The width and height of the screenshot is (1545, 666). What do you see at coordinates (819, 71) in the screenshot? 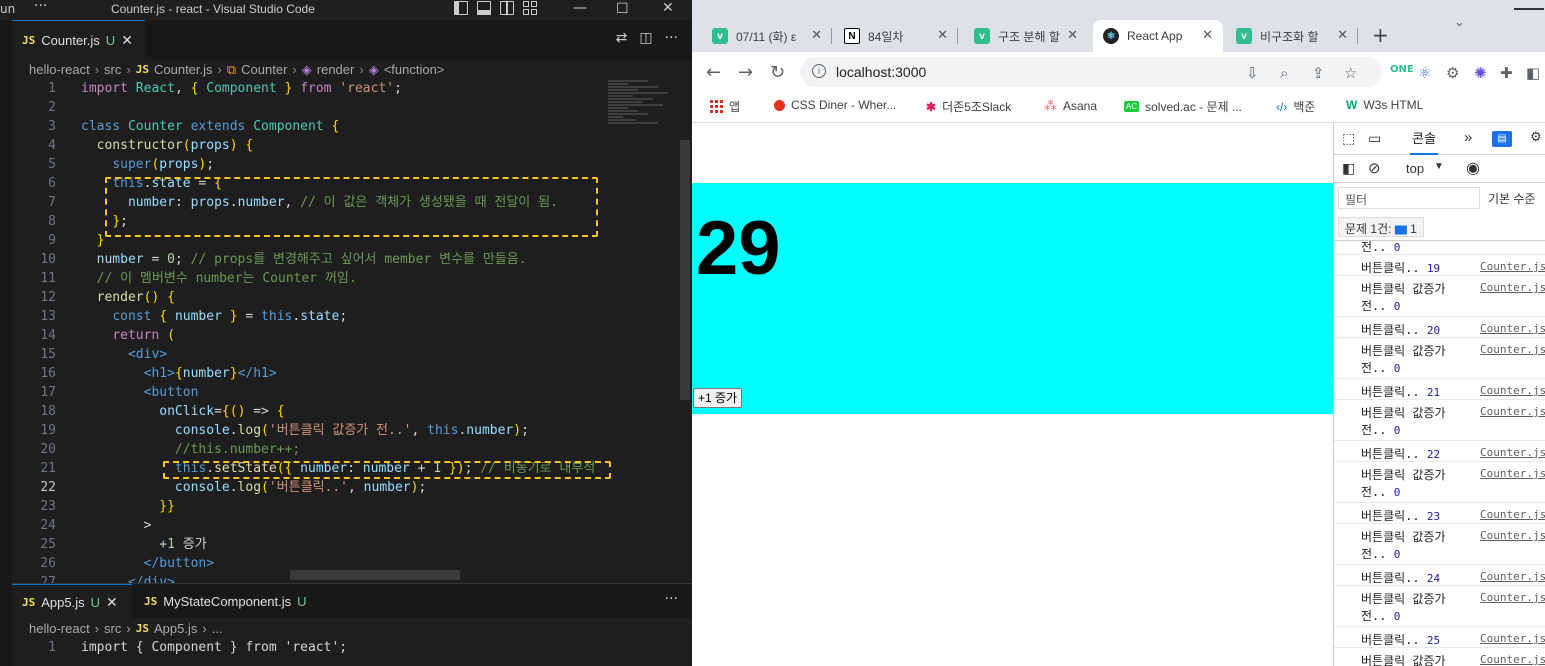
I see `site-info-icon: i` at bounding box center [819, 71].